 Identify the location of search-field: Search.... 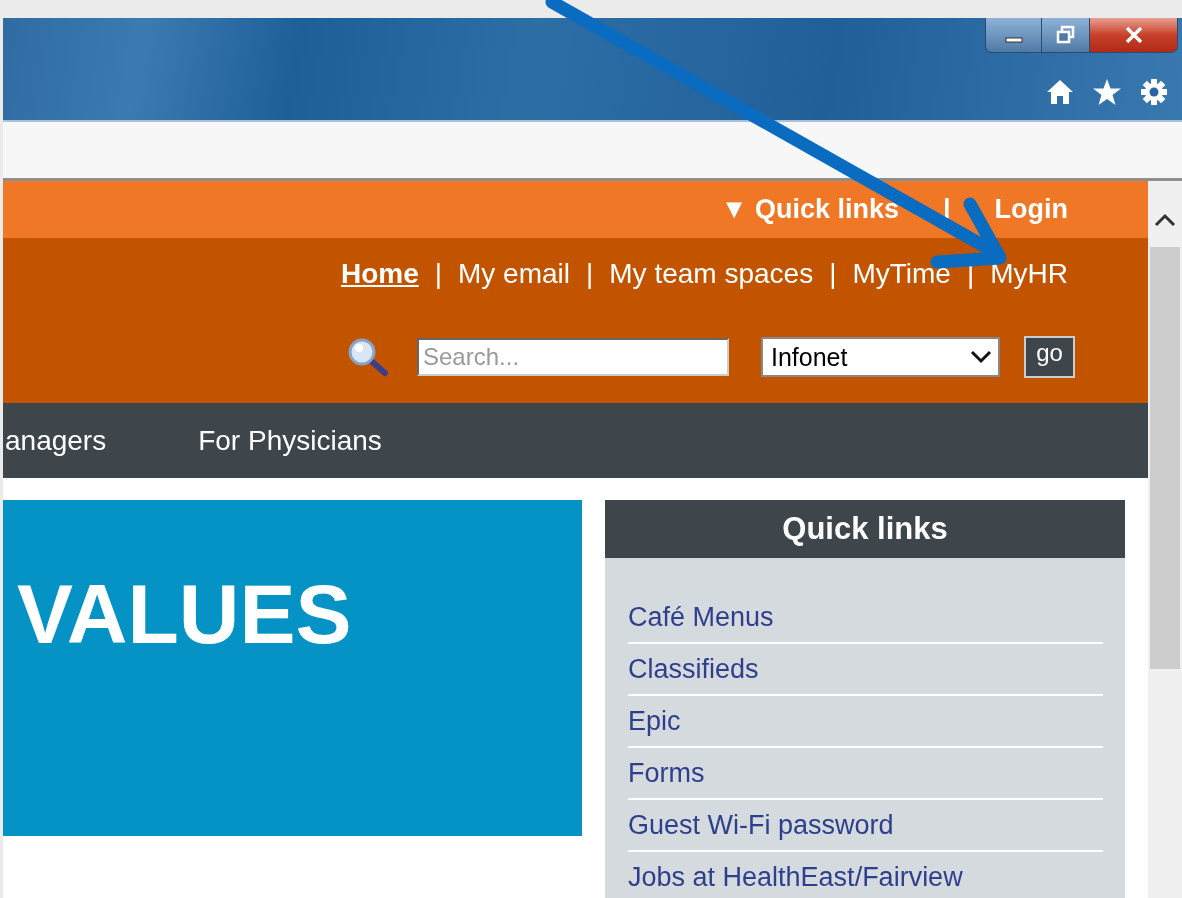
(573, 357).